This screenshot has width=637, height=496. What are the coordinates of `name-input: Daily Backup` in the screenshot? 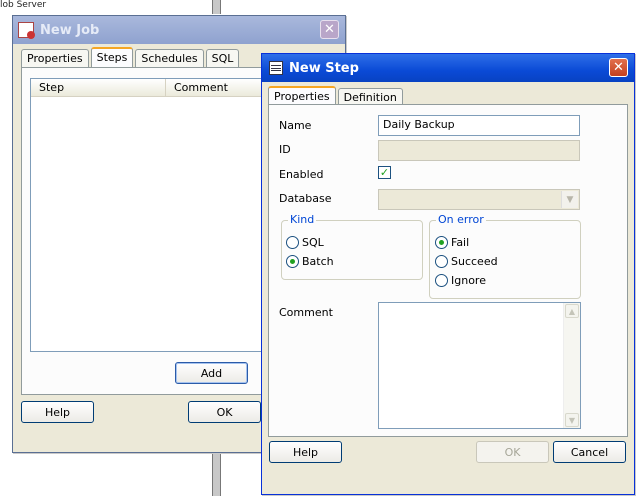 It's located at (479, 125).